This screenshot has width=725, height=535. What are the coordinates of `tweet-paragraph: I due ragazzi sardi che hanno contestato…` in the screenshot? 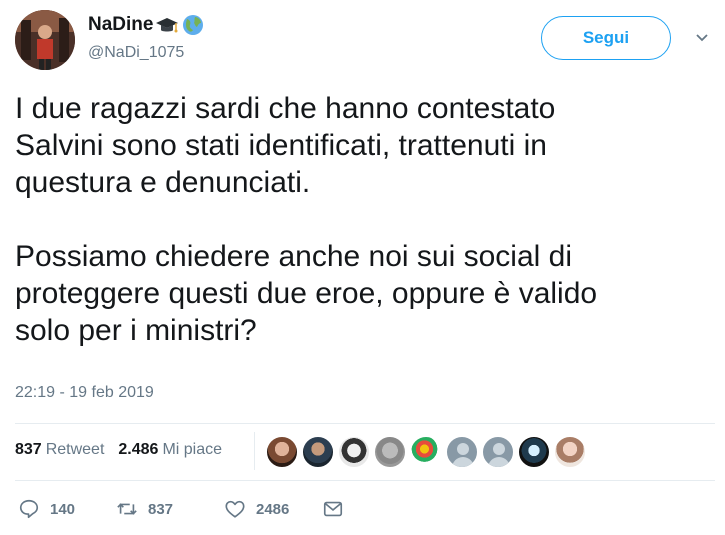 It's located at (285, 145).